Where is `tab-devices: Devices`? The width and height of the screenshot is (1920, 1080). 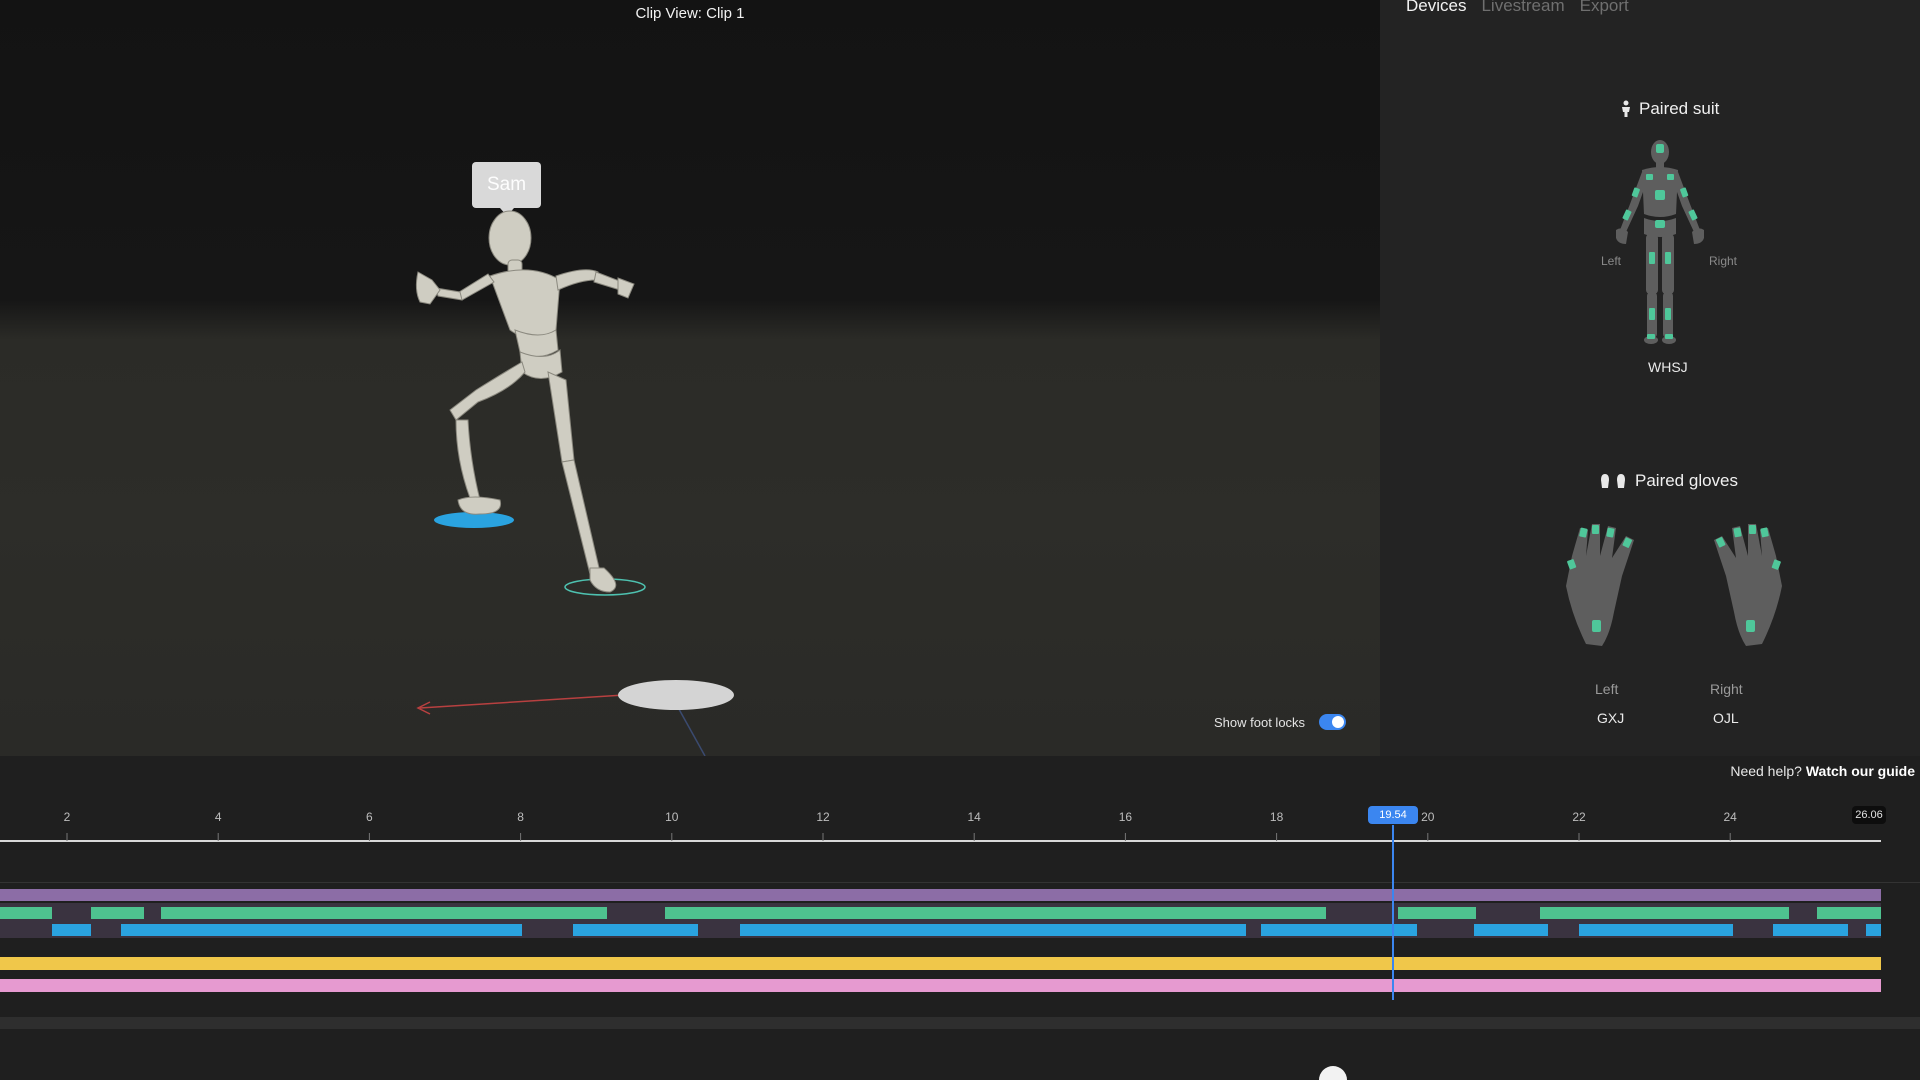 tab-devices: Devices is located at coordinates (1436, 8).